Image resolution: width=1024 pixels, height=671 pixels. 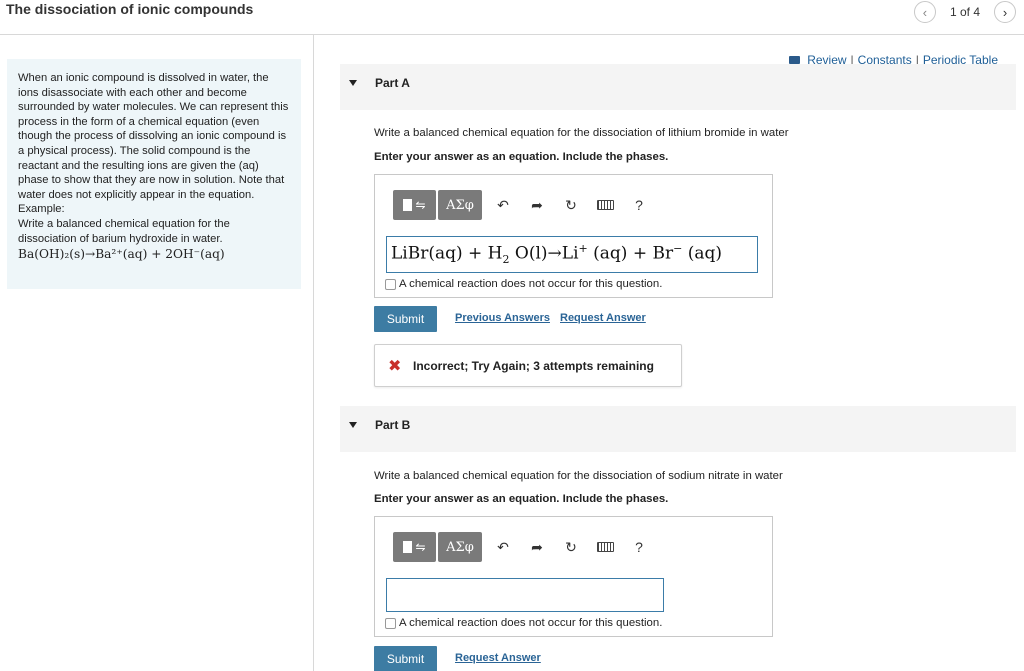 I want to click on part-b-header: Part B, so click(x=678, y=429).